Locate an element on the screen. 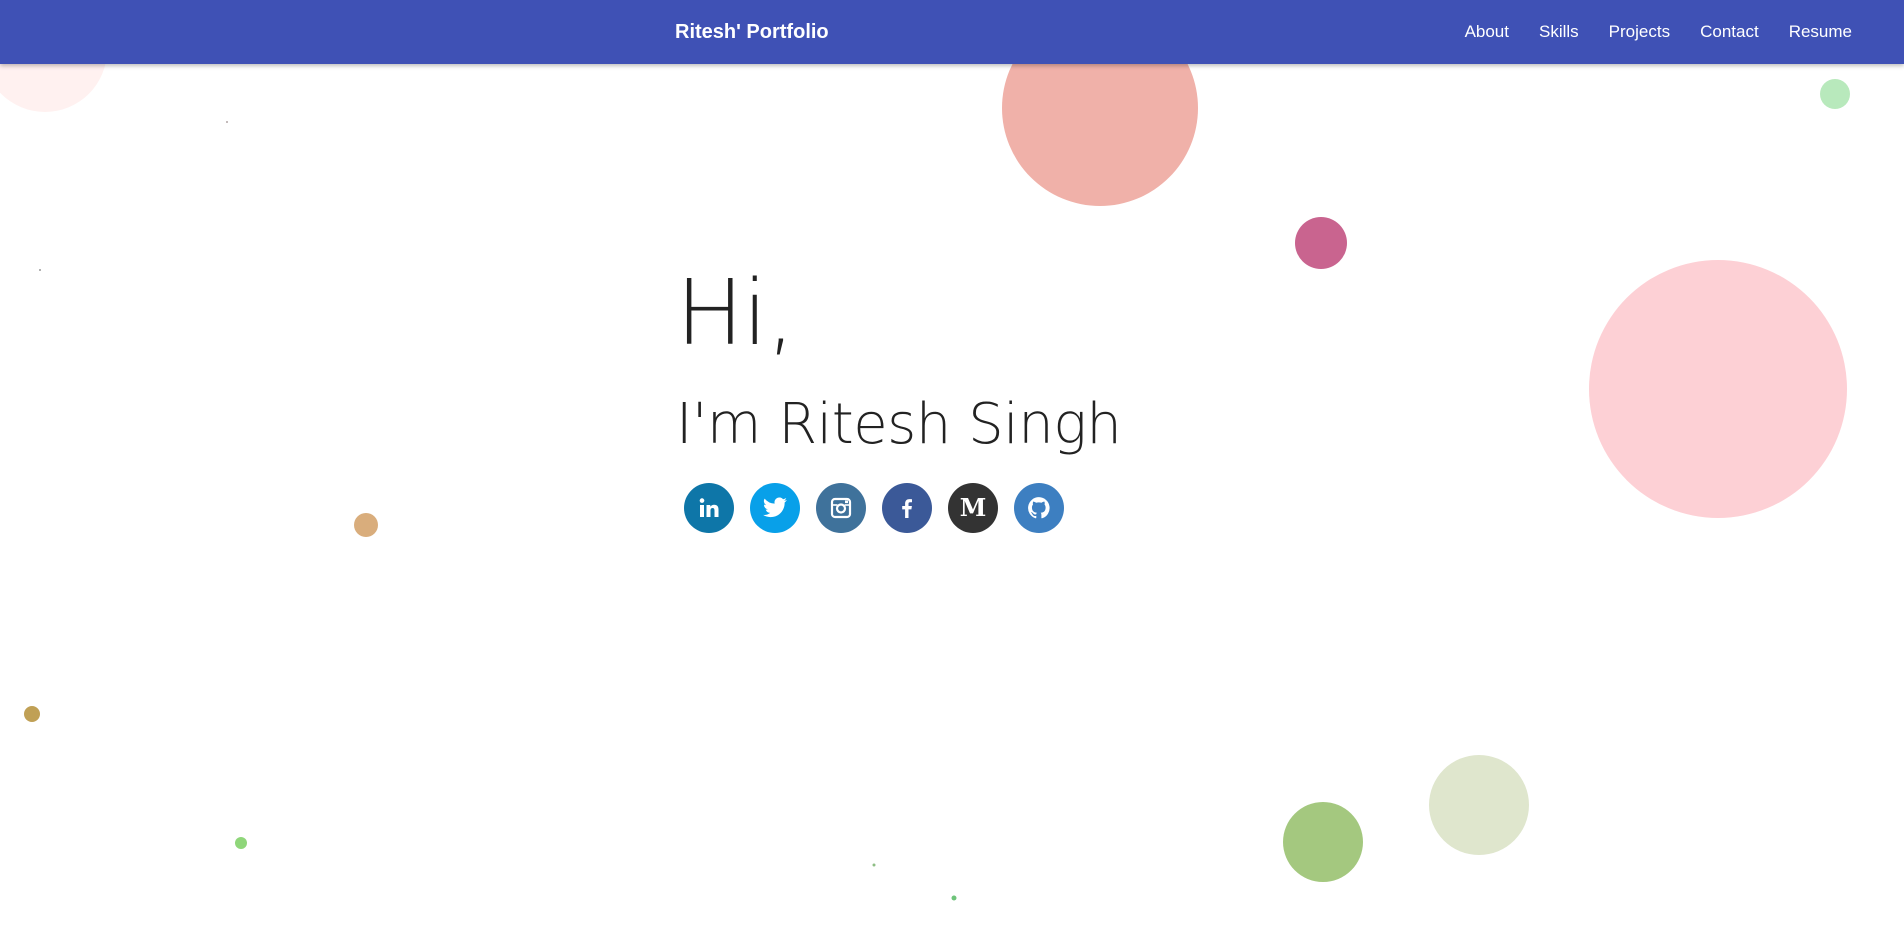 The width and height of the screenshot is (1904, 938). linkedin-icon is located at coordinates (709, 507).